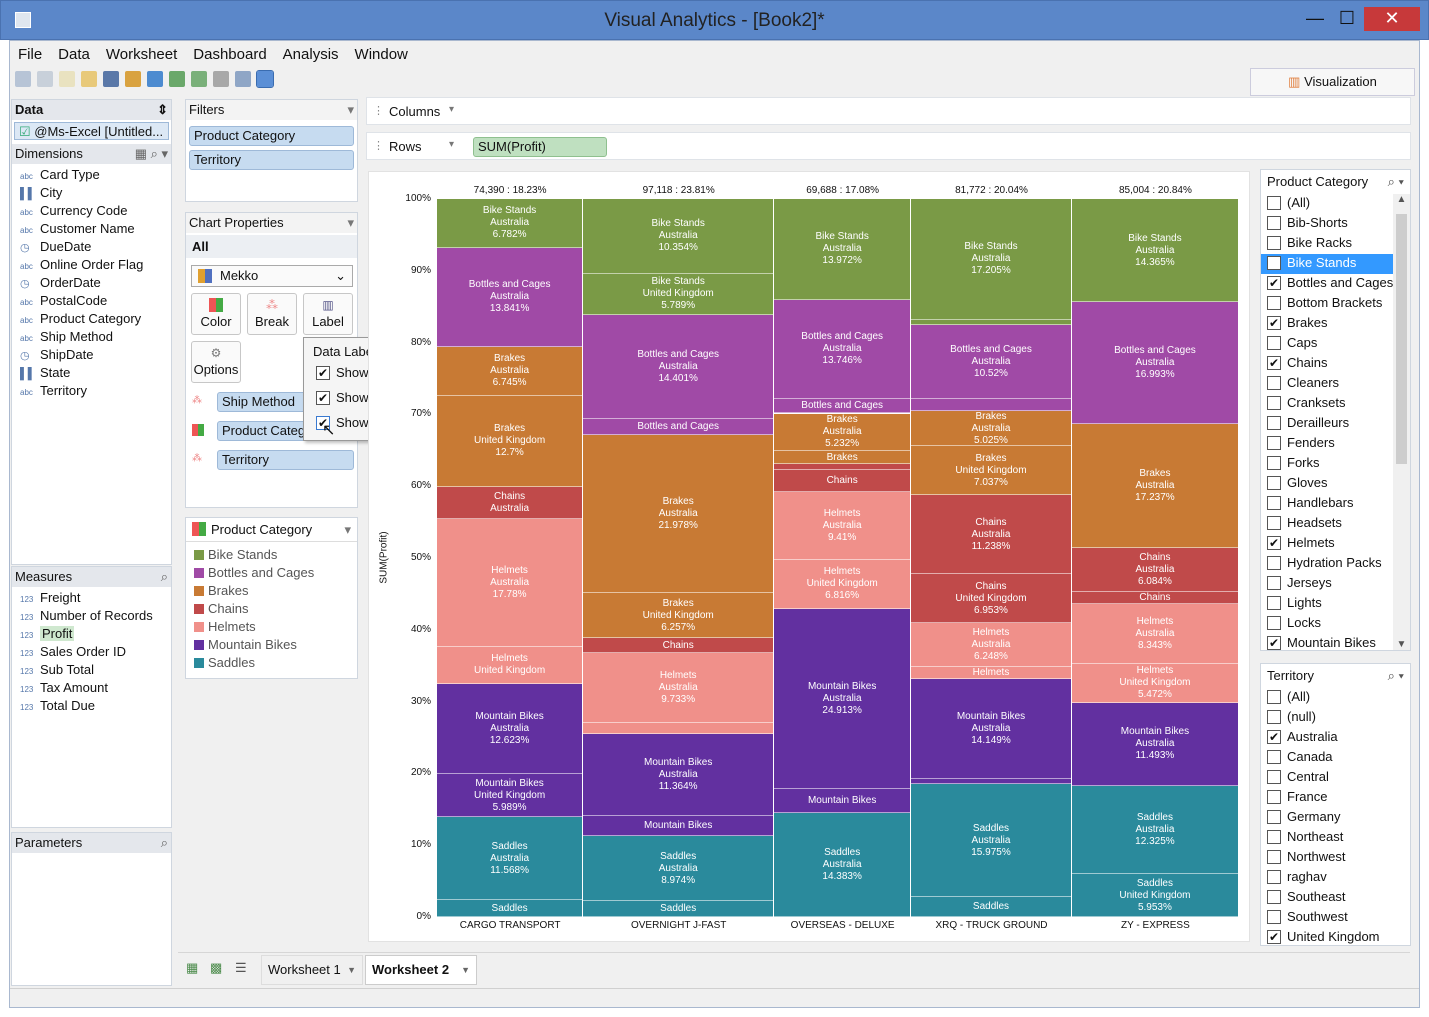  What do you see at coordinates (328, 314) in the screenshot?
I see `label-button: ▥ Label` at bounding box center [328, 314].